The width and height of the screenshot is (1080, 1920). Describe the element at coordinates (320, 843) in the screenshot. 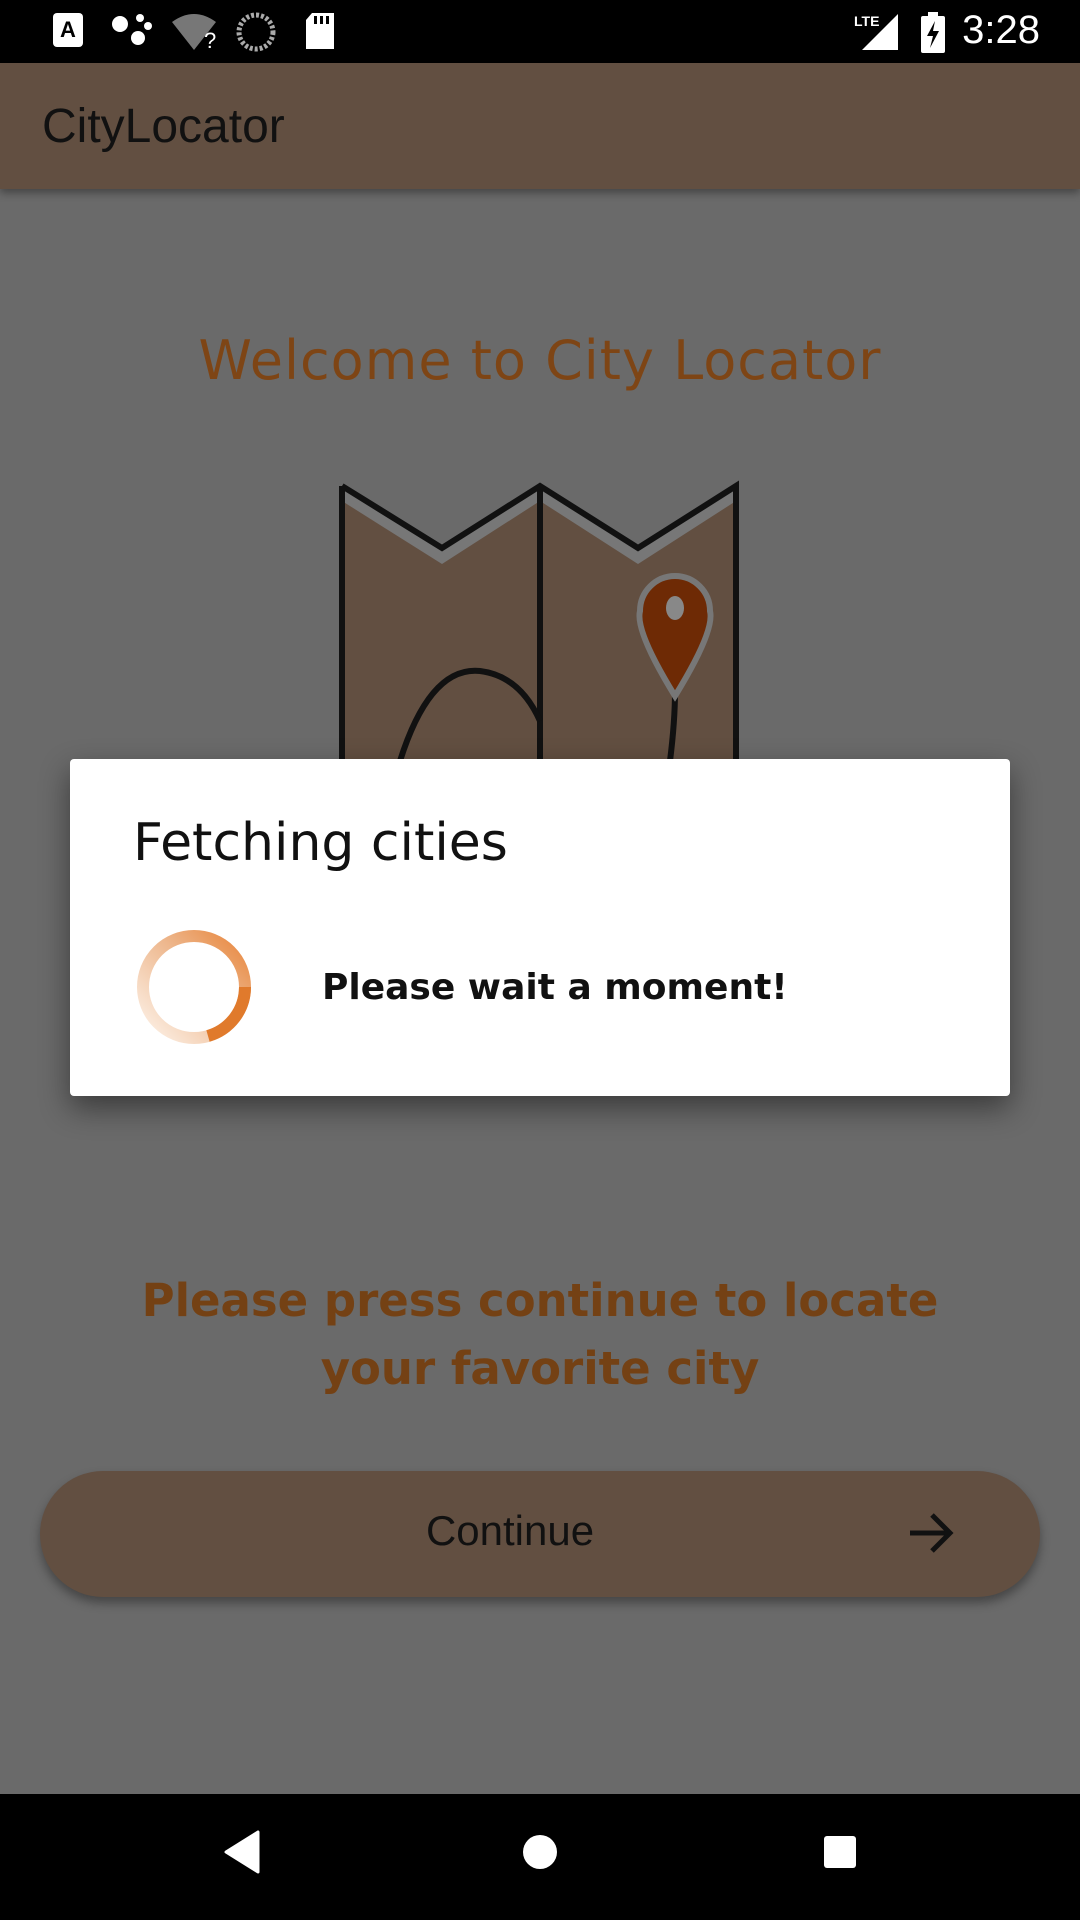

I see `dialog-title: Fetching cities` at that location.